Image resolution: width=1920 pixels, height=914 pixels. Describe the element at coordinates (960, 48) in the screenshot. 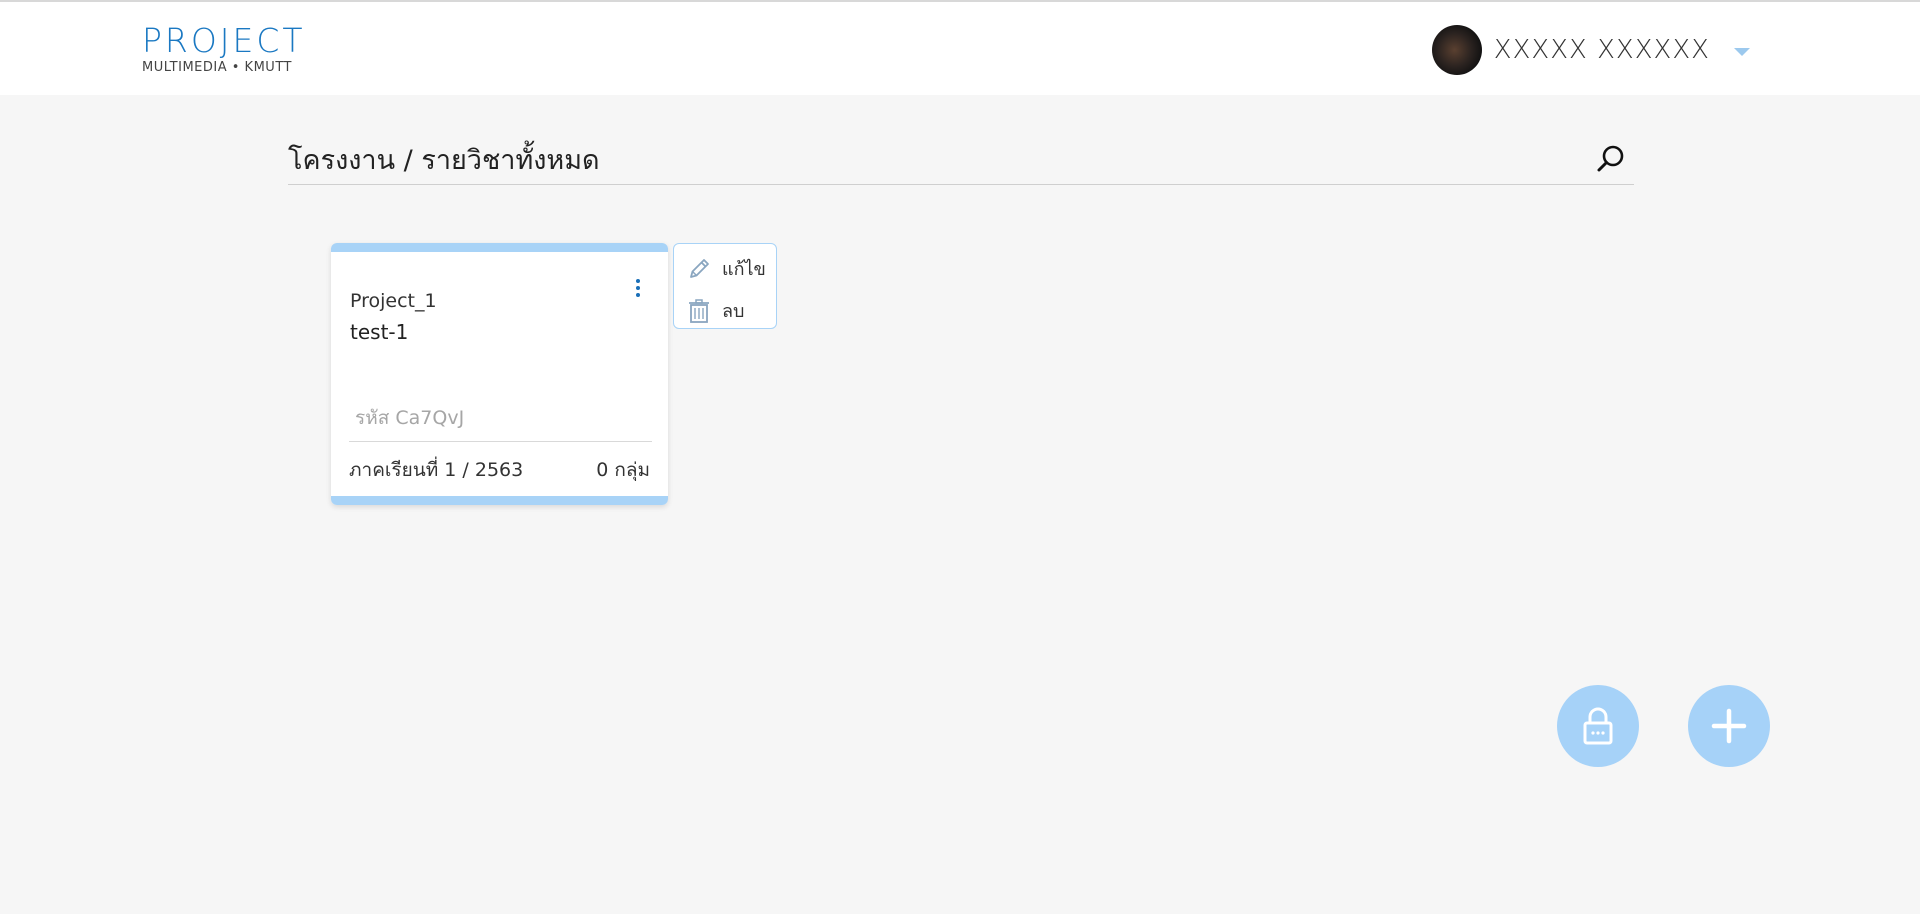

I see `app-header: PROJECT MULTIMEDIA • KMUTT XXXXX XXXXXX` at that location.